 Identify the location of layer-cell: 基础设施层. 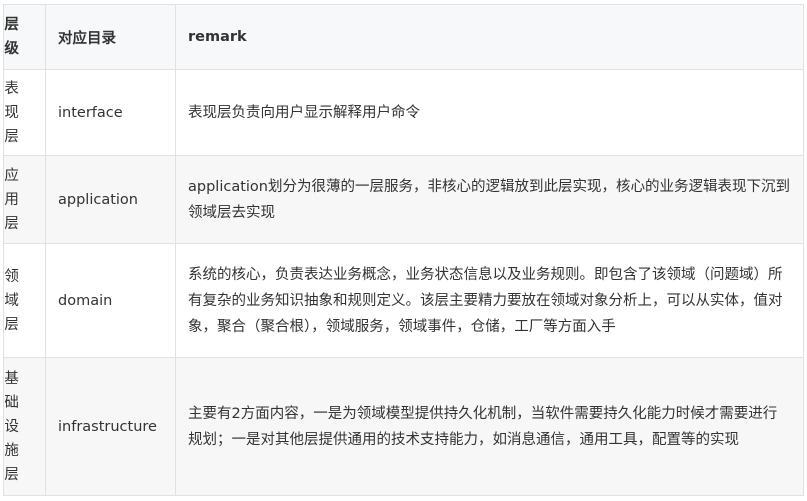
(24, 426).